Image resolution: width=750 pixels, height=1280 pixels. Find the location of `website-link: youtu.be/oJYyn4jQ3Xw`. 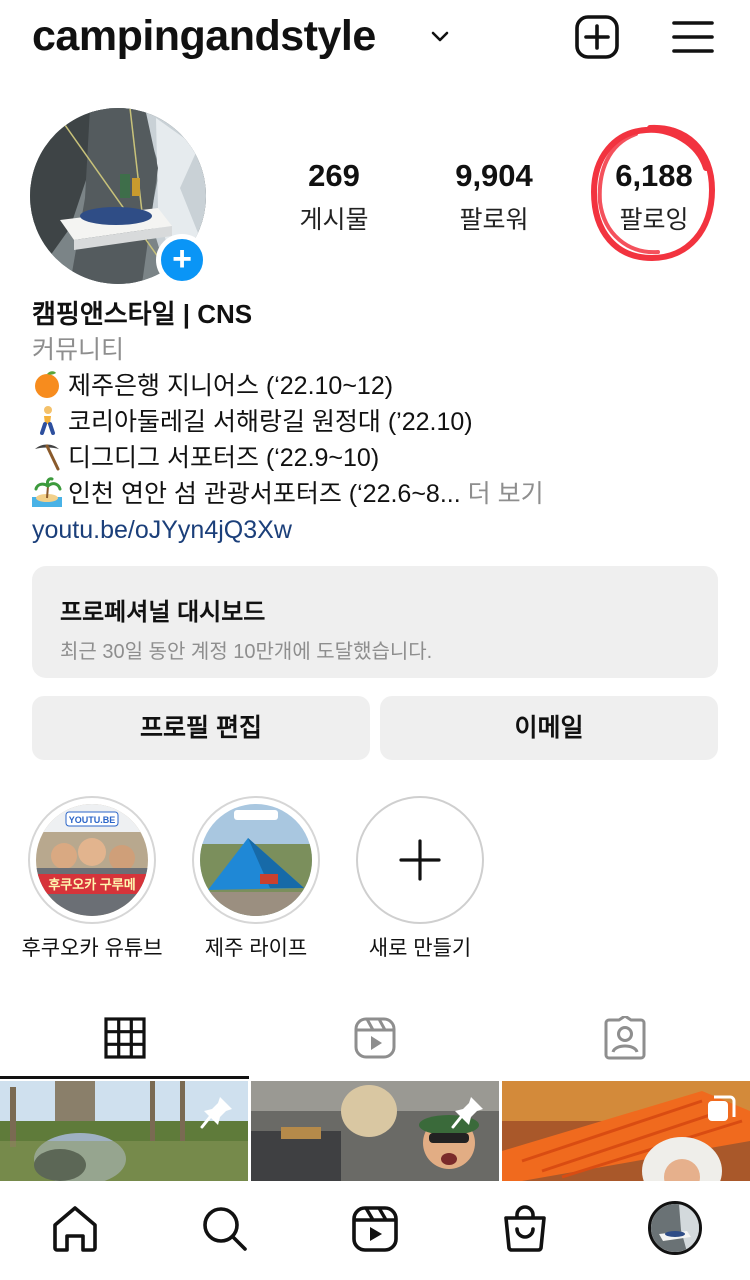

website-link: youtu.be/oJYyn4jQ3Xw is located at coordinates (377, 530).